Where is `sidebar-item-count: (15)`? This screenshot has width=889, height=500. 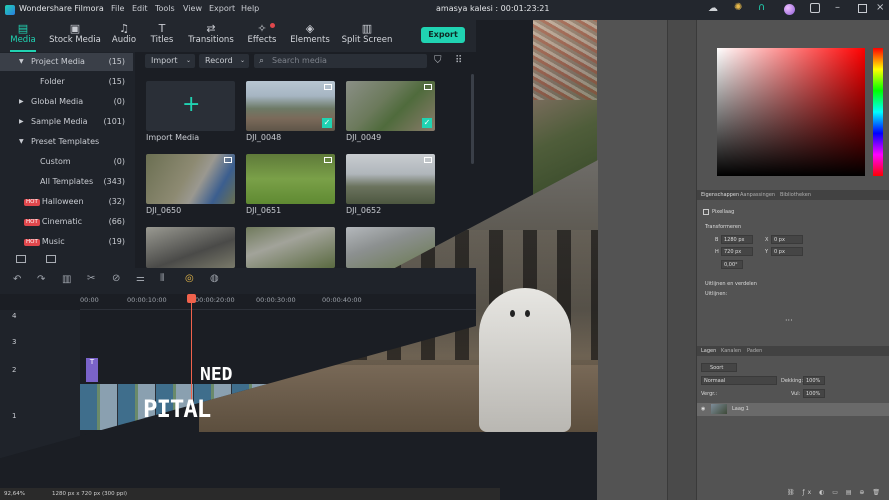
sidebar-item-count: (15) is located at coordinates (116, 61).